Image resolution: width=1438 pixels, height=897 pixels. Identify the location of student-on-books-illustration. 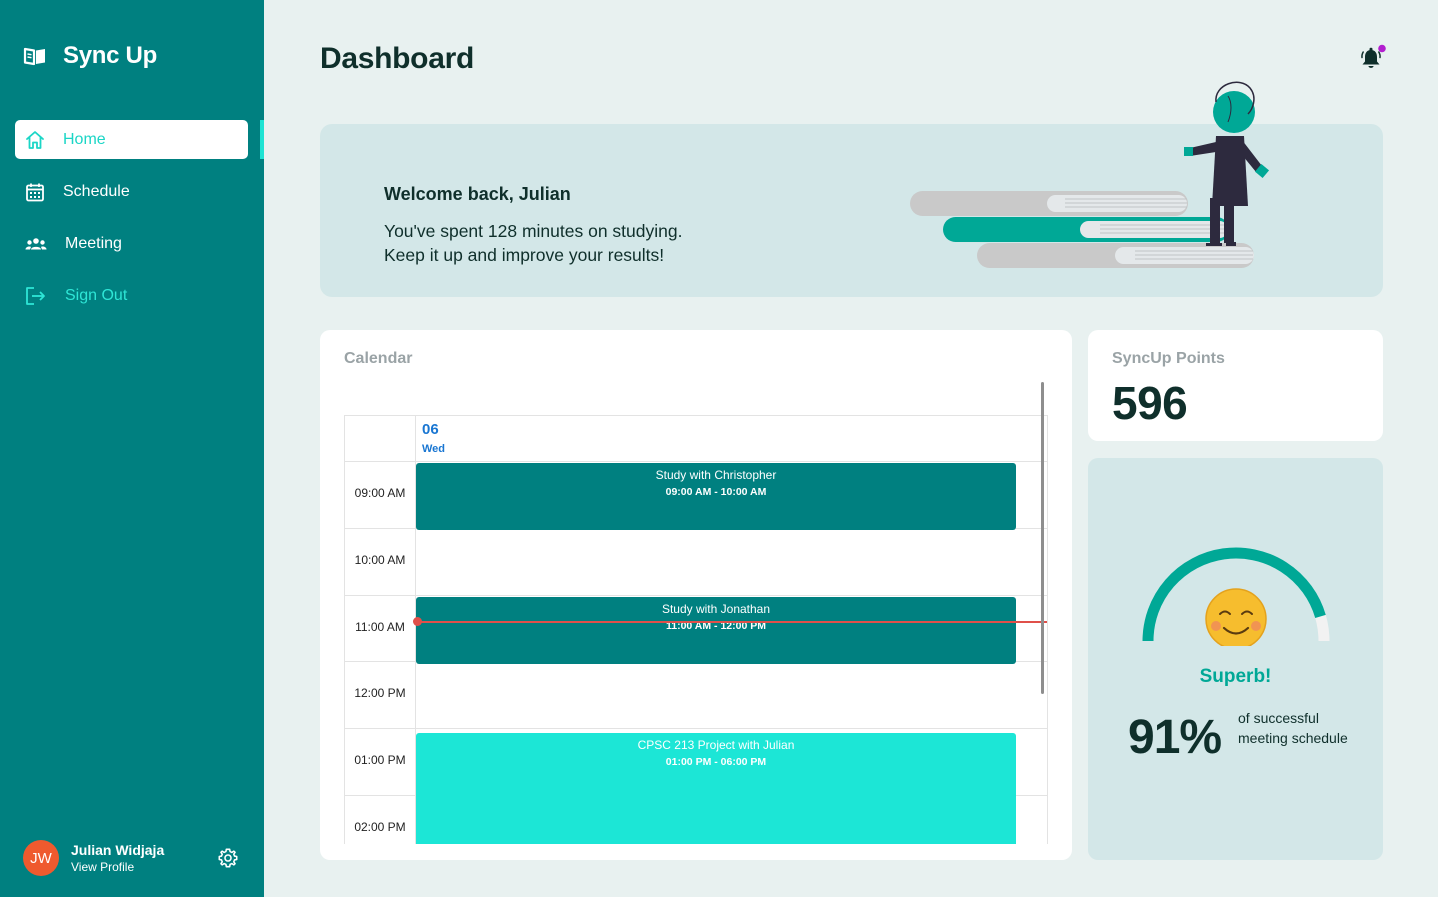
(1090, 174).